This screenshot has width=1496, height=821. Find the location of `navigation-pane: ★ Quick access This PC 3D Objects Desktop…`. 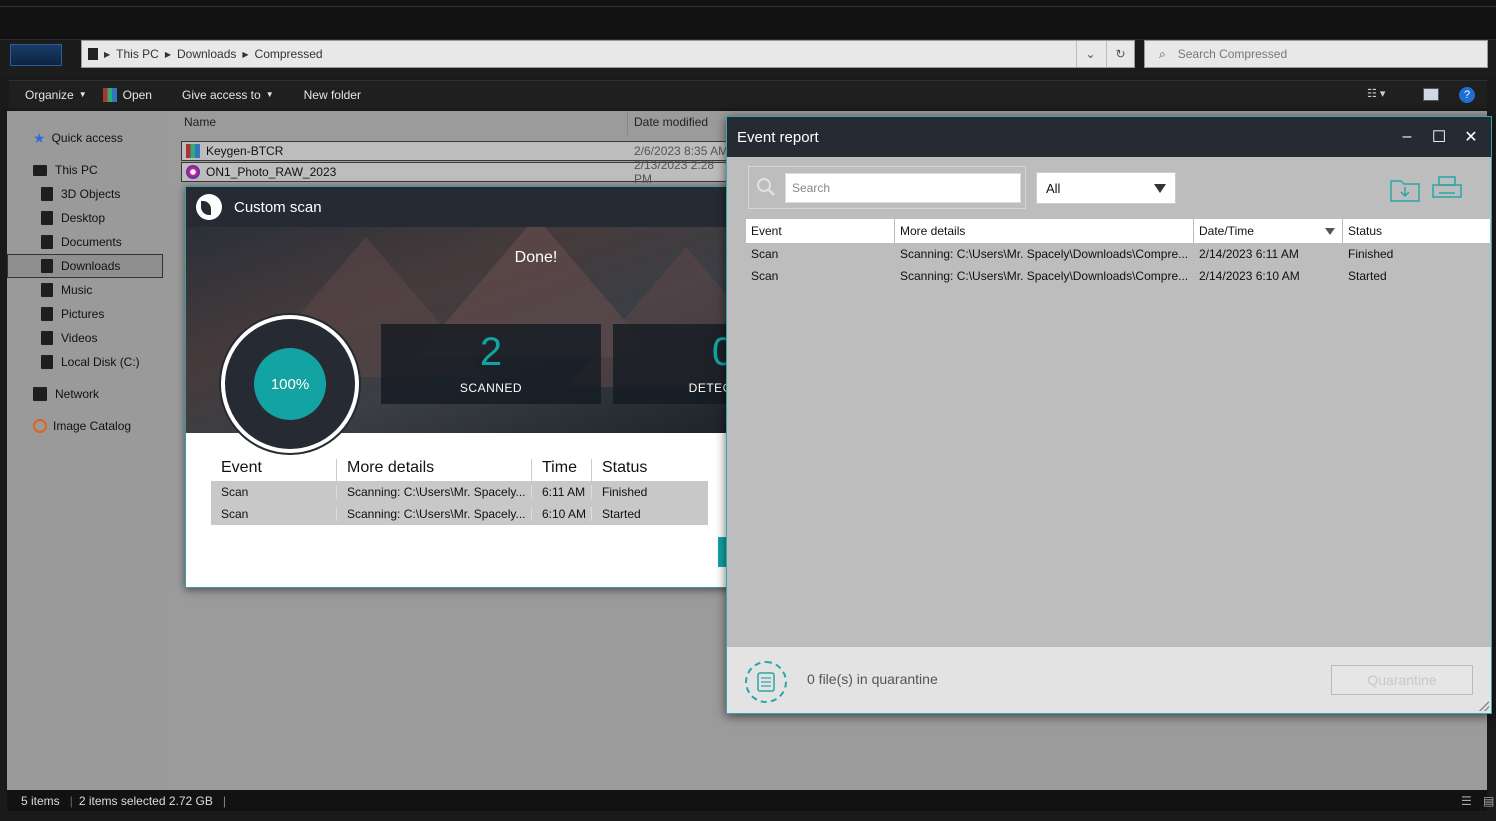

navigation-pane: ★ Quick access This PC 3D Objects Desktop… is located at coordinates (87, 450).